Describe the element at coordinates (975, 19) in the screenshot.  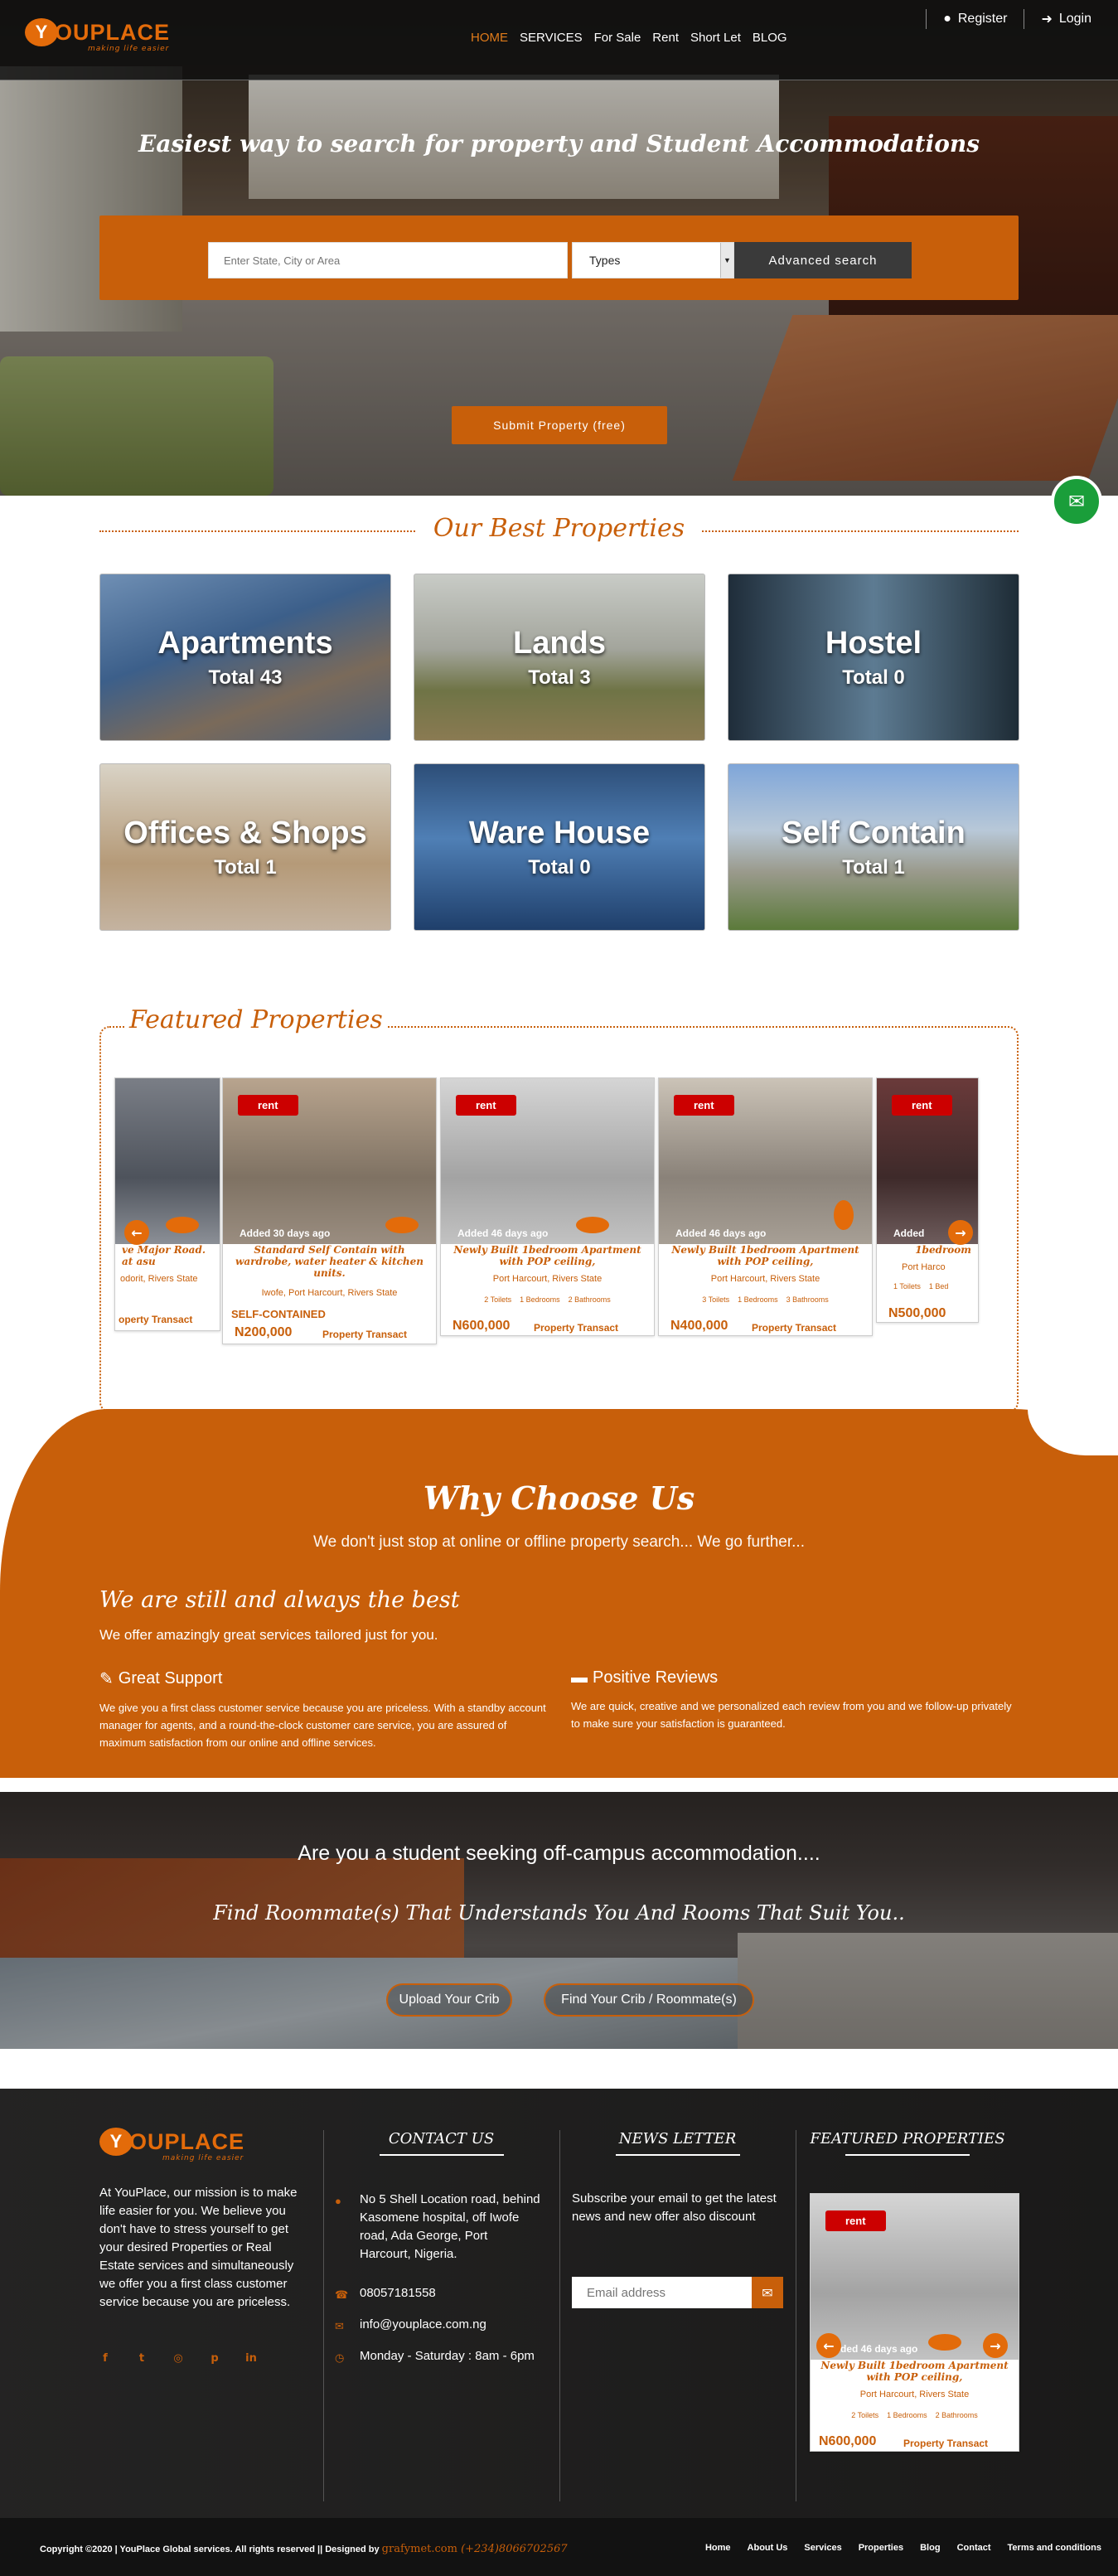
I see `register-link: ● Register` at that location.